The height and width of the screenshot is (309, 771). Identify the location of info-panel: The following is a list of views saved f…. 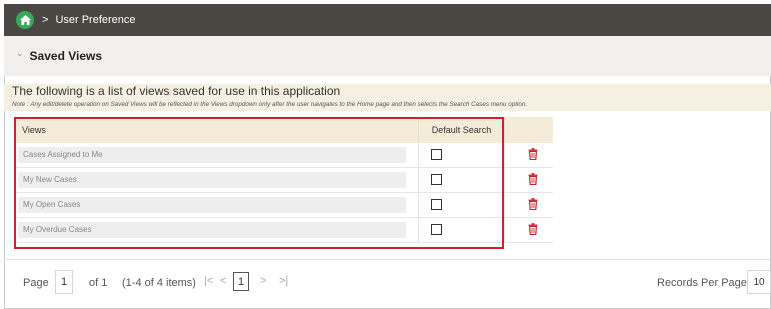
(387, 97).